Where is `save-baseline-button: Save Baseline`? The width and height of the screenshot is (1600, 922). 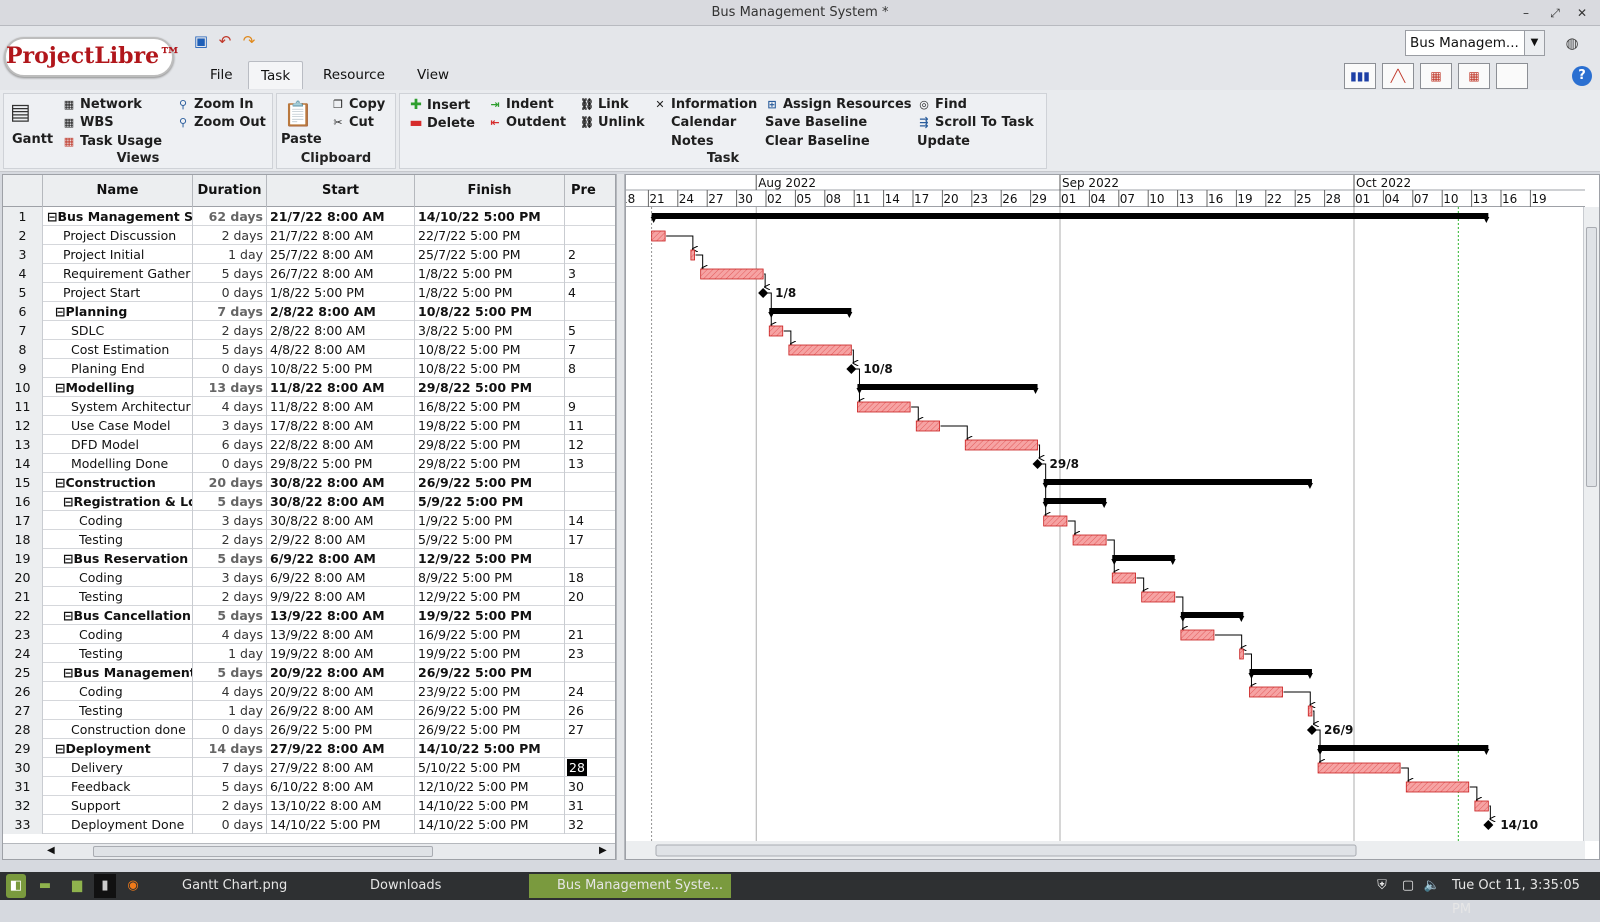
save-baseline-button: Save Baseline is located at coordinates (816, 122).